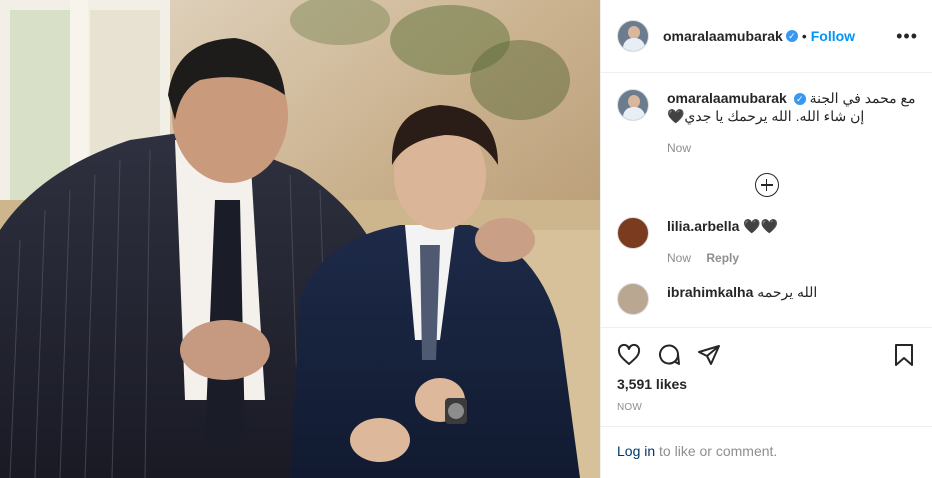  I want to click on comment-icon, so click(669, 355).